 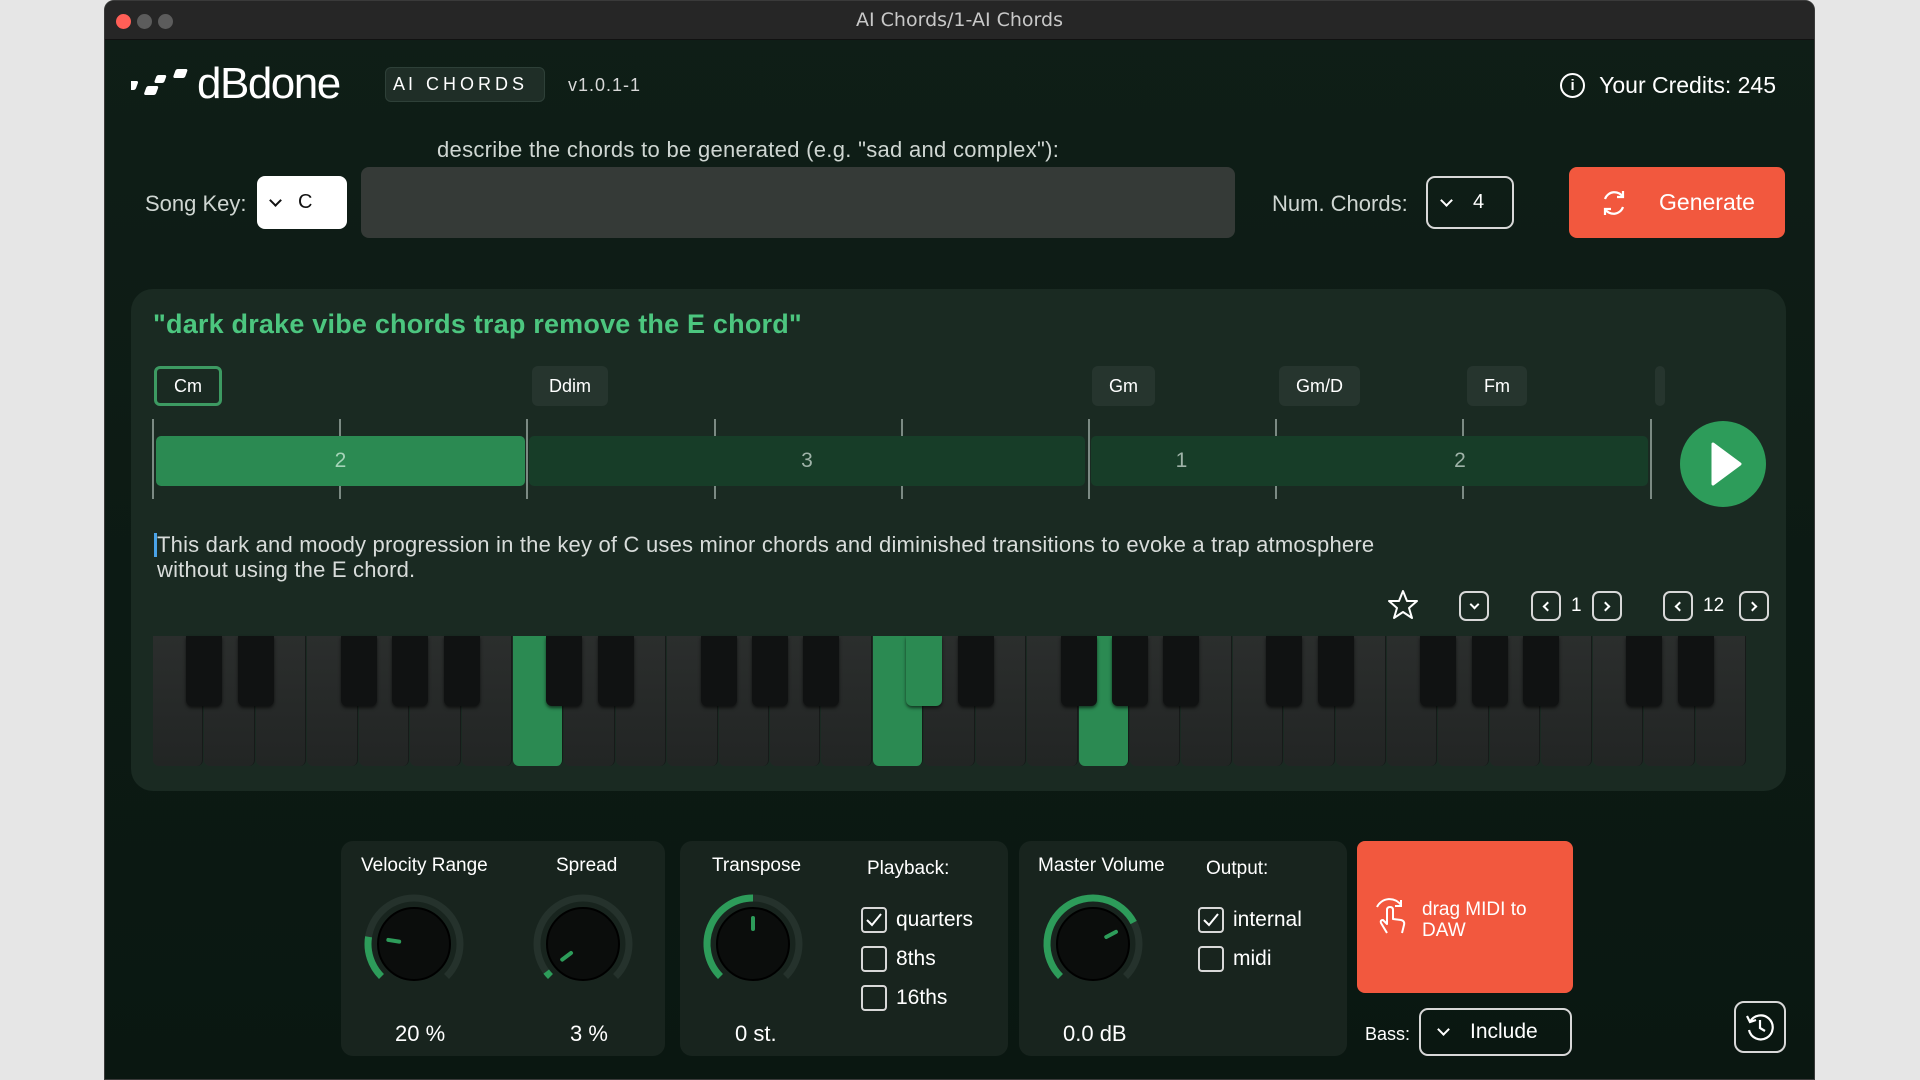 What do you see at coordinates (798, 202) in the screenshot?
I see `prompt-input` at bounding box center [798, 202].